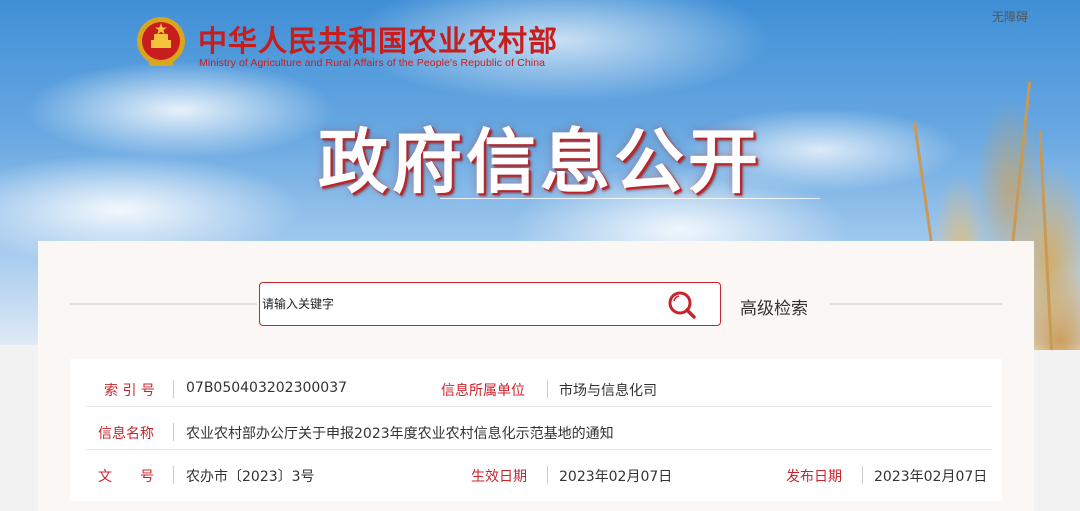  I want to click on national-emblem-icon, so click(161, 42).